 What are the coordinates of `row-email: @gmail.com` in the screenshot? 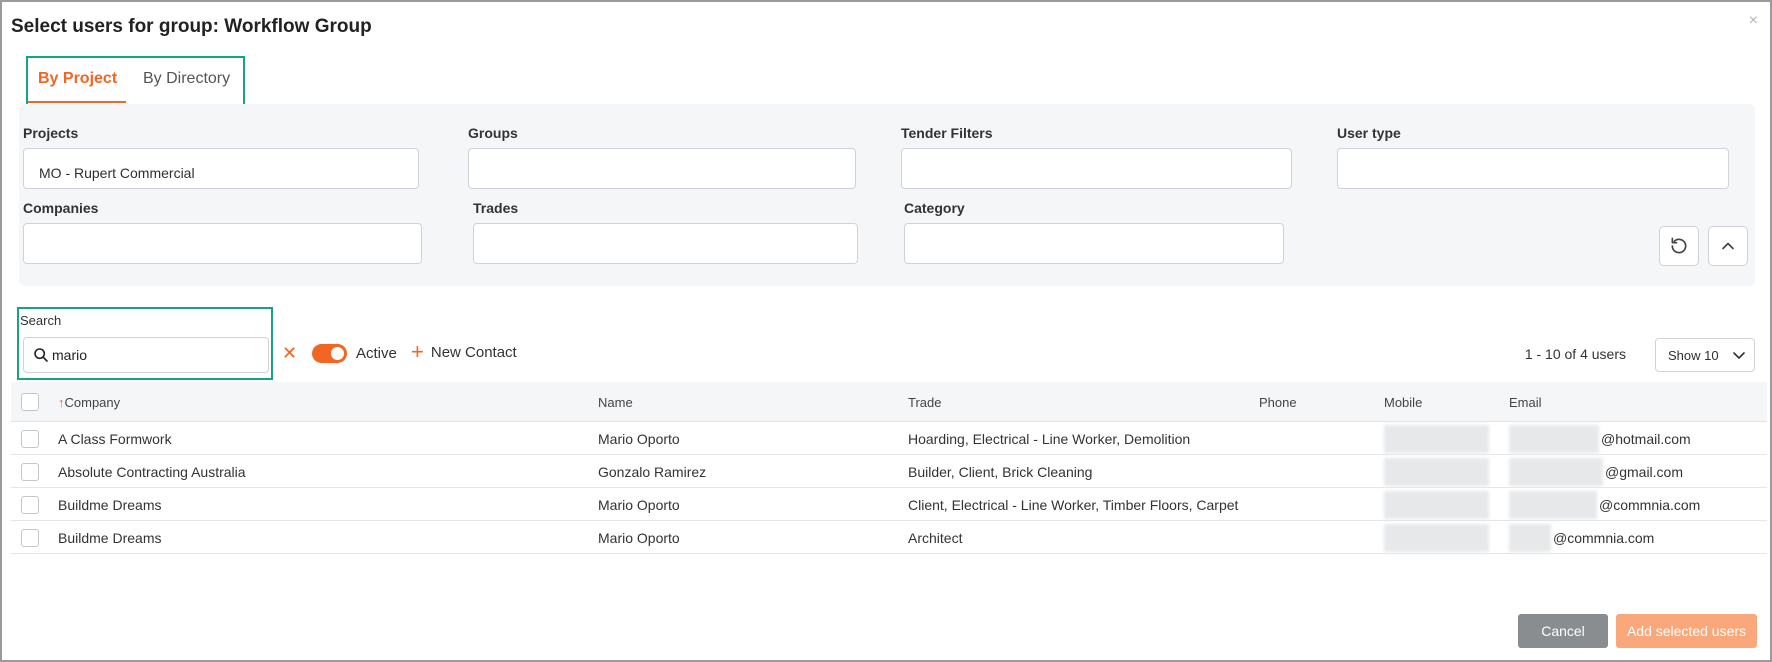 It's located at (1644, 472).